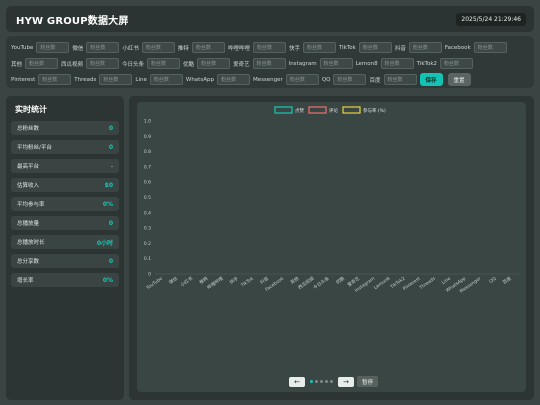  What do you see at coordinates (108, 185) in the screenshot?
I see `stat-value: $0` at bounding box center [108, 185].